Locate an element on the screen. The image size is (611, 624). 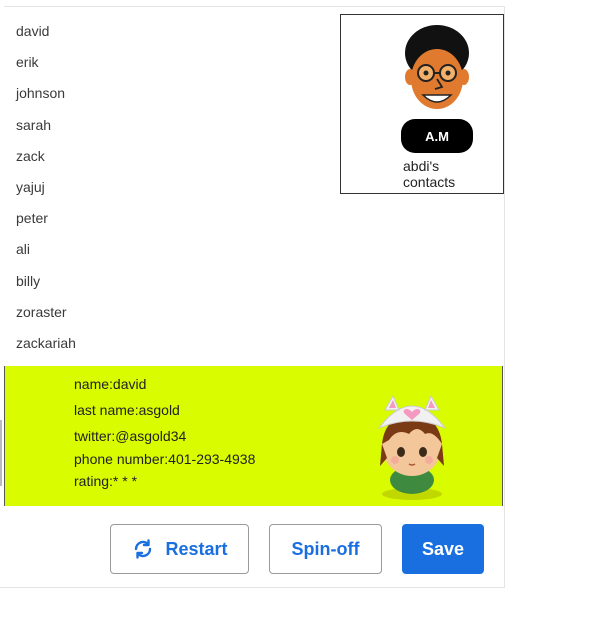
contact-list-item: zack is located at coordinates (46, 156).